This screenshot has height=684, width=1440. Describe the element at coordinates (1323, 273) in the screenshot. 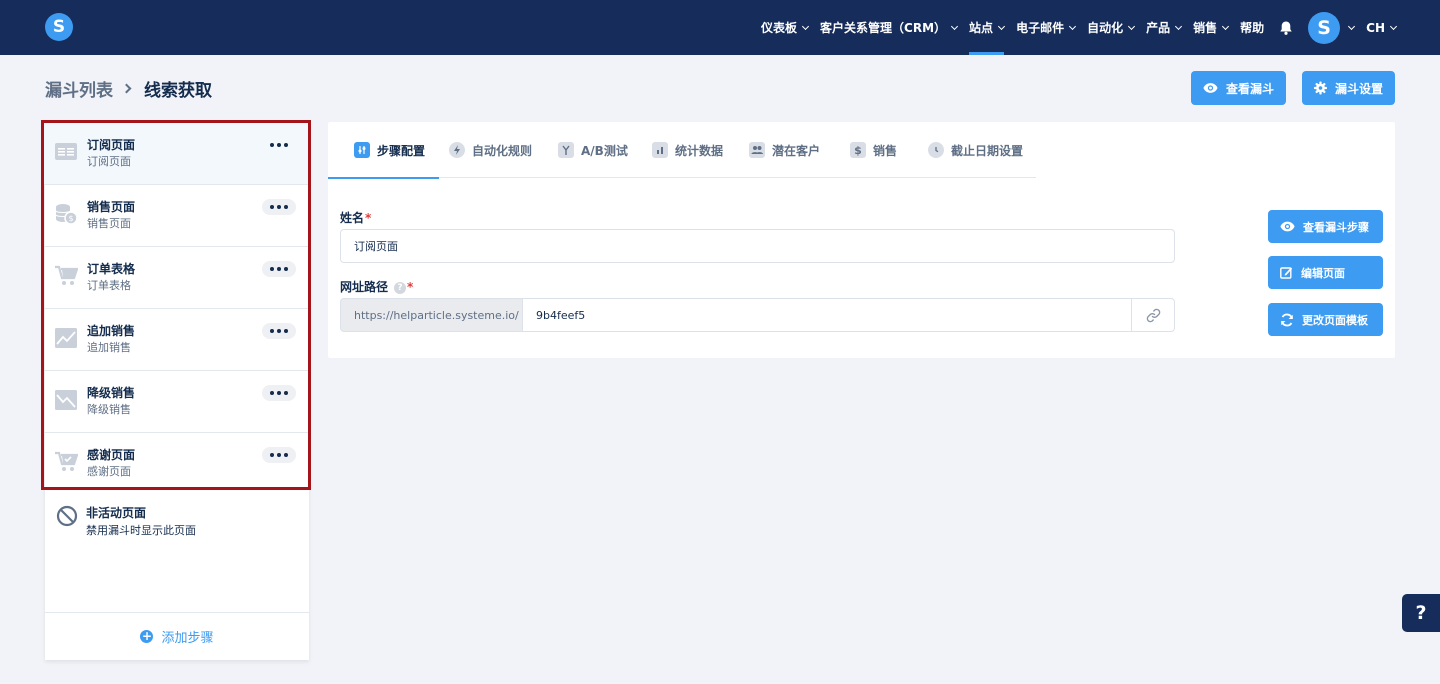

I see `edit-page-label: 编辑页面` at that location.